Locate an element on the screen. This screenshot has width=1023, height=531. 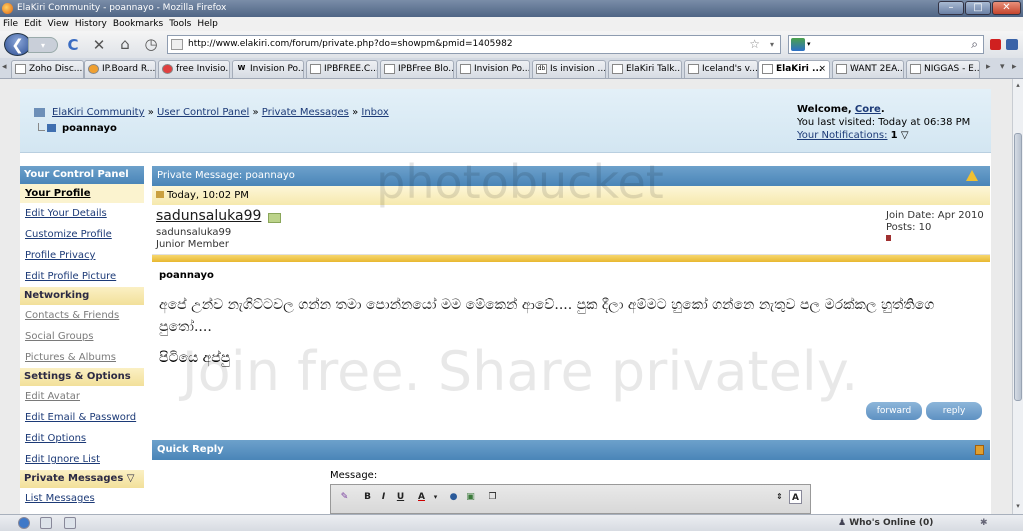
settings-gear-icon: ✱ is located at coordinates (984, 523).